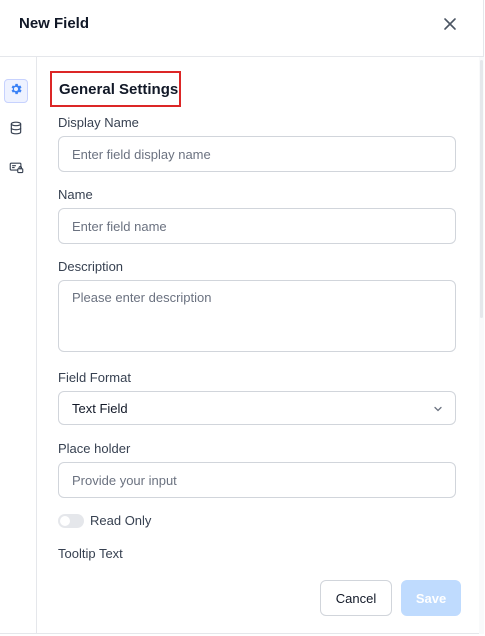  Describe the element at coordinates (257, 154) in the screenshot. I see `display-name-input` at that location.